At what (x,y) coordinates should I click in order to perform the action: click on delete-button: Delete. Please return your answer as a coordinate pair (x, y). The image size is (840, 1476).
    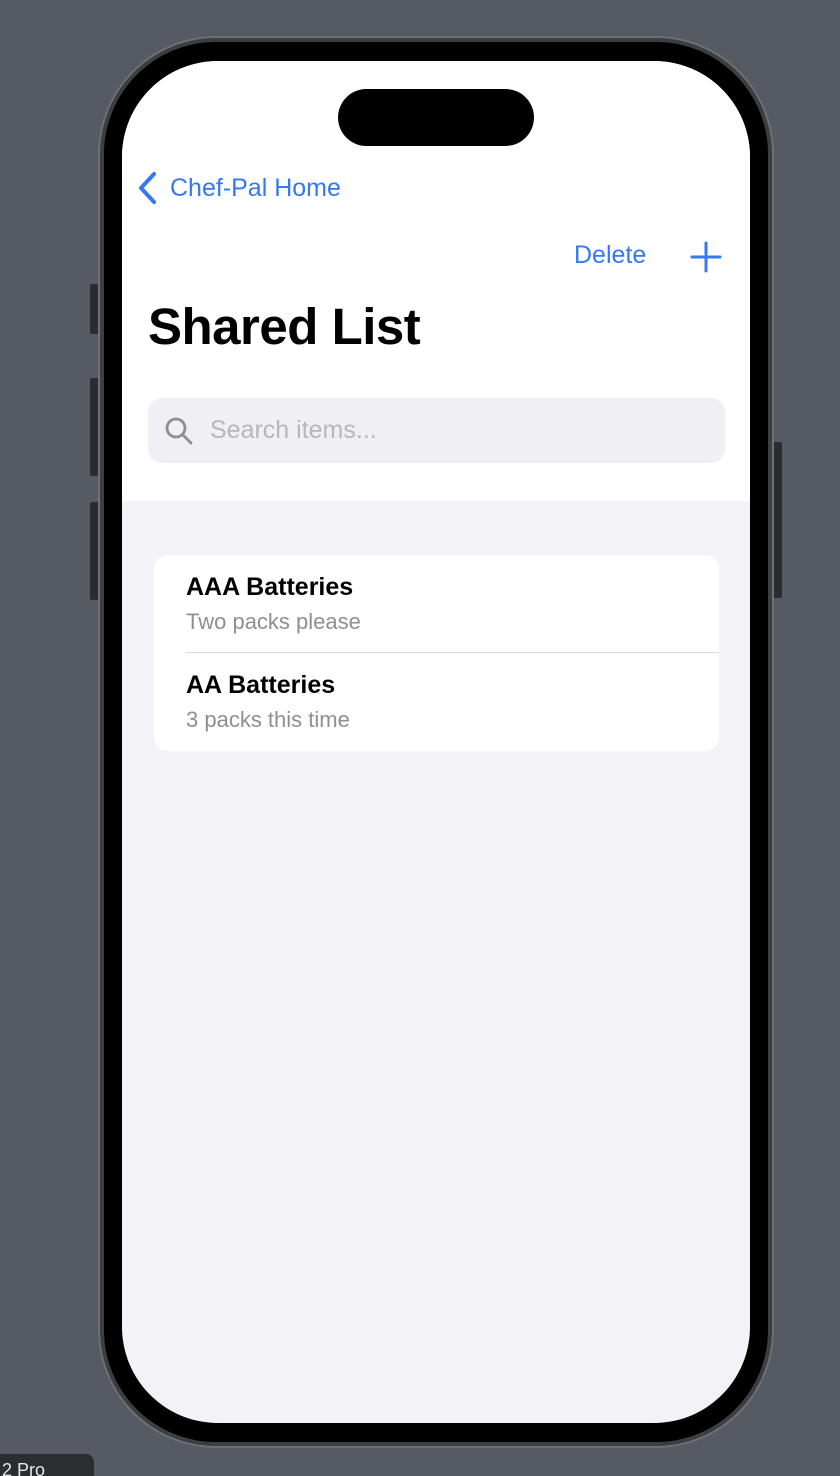
    Looking at the image, I should click on (610, 255).